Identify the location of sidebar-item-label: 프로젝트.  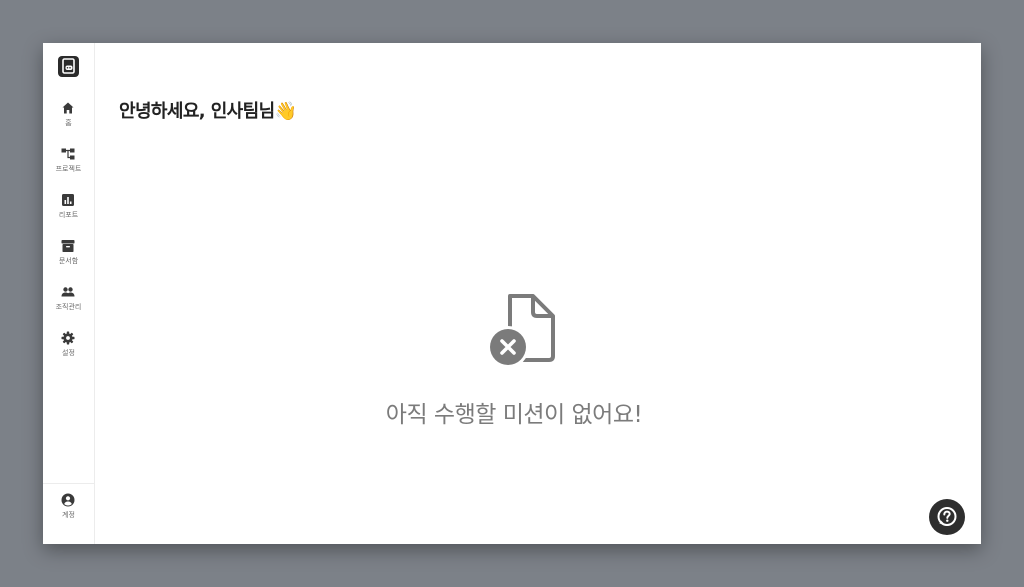
(68, 169).